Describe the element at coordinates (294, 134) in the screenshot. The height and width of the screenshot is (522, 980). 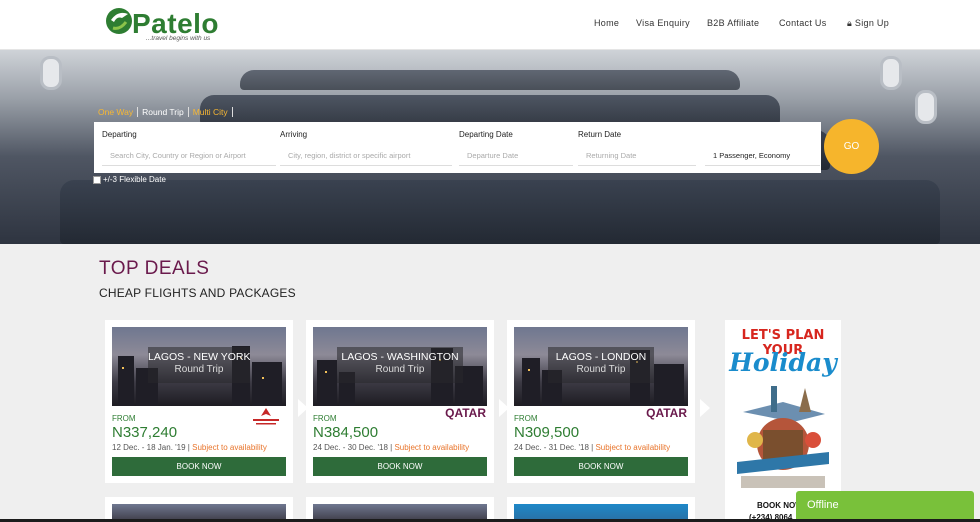
I see `arriving-label: Arriving` at that location.